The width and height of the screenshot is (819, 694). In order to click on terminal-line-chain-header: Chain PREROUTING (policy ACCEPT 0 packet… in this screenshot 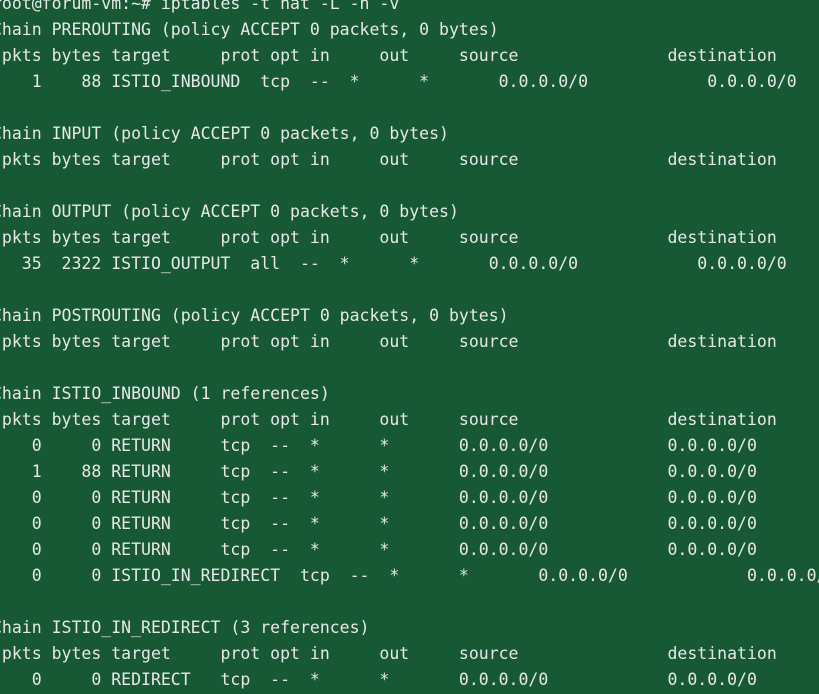, I will do `click(249, 29)`.